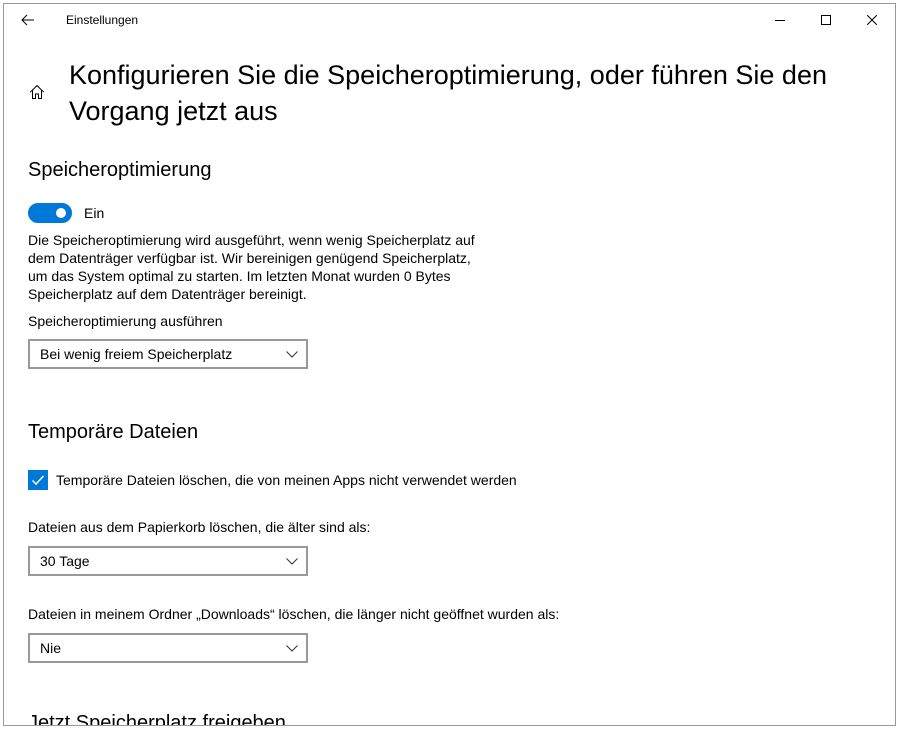 This screenshot has height=730, width=899. Describe the element at coordinates (168, 648) in the screenshot. I see `downloads-age-dropdown: Nie` at that location.